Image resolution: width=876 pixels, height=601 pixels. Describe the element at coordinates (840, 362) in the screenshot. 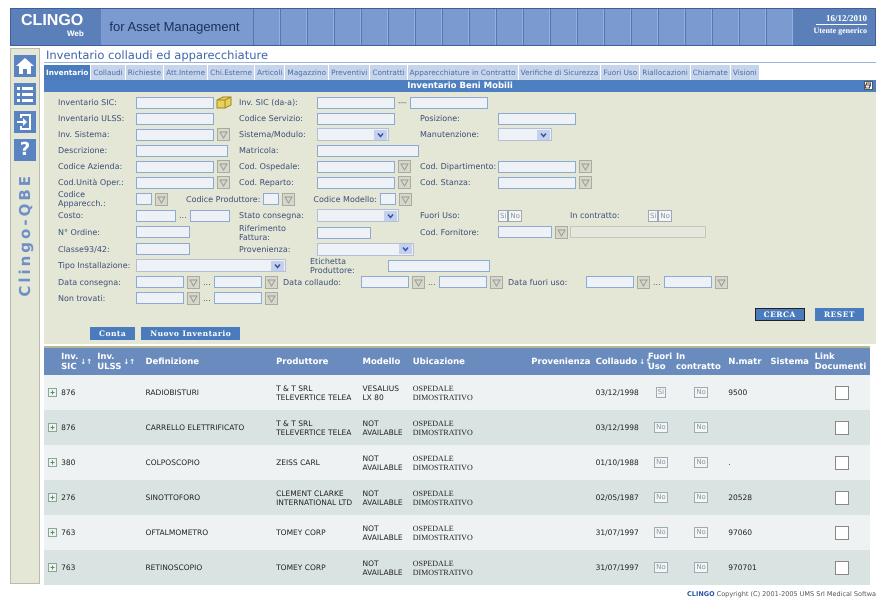

I see `column-header: Link Documenti` at that location.